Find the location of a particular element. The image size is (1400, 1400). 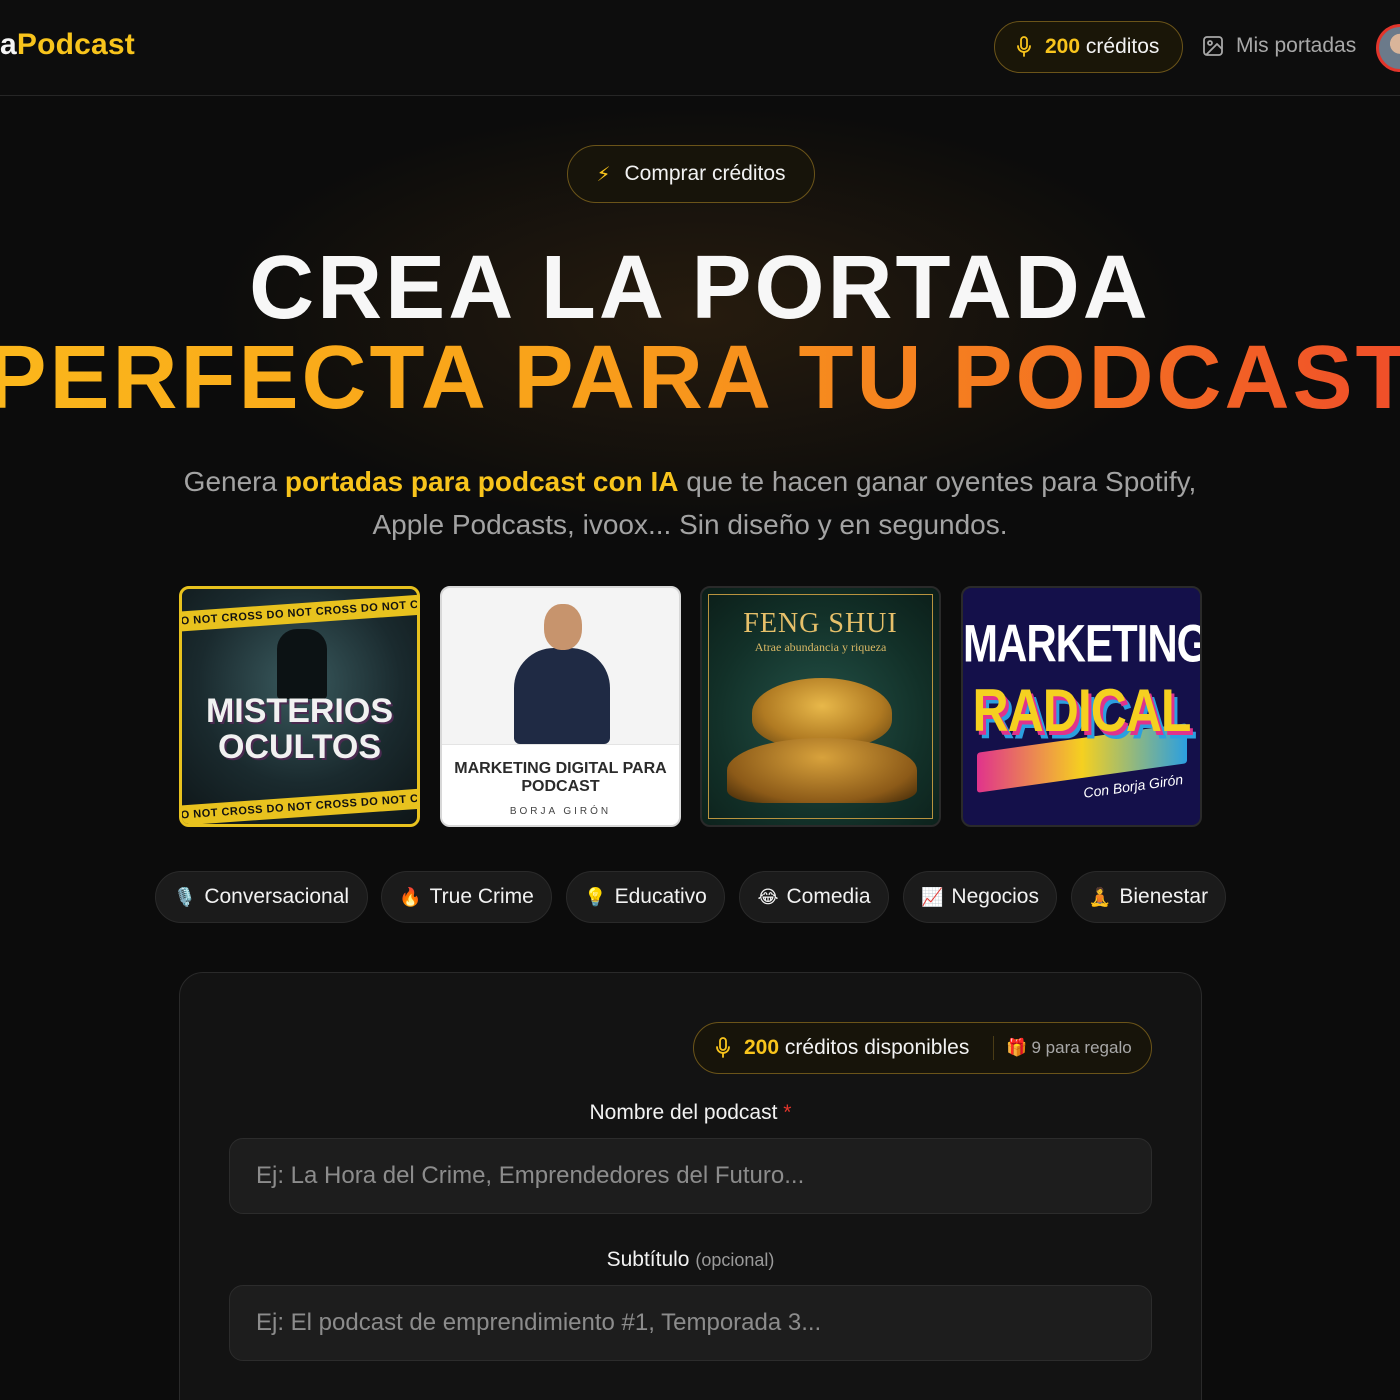

required-marker: * is located at coordinates (787, 1112).